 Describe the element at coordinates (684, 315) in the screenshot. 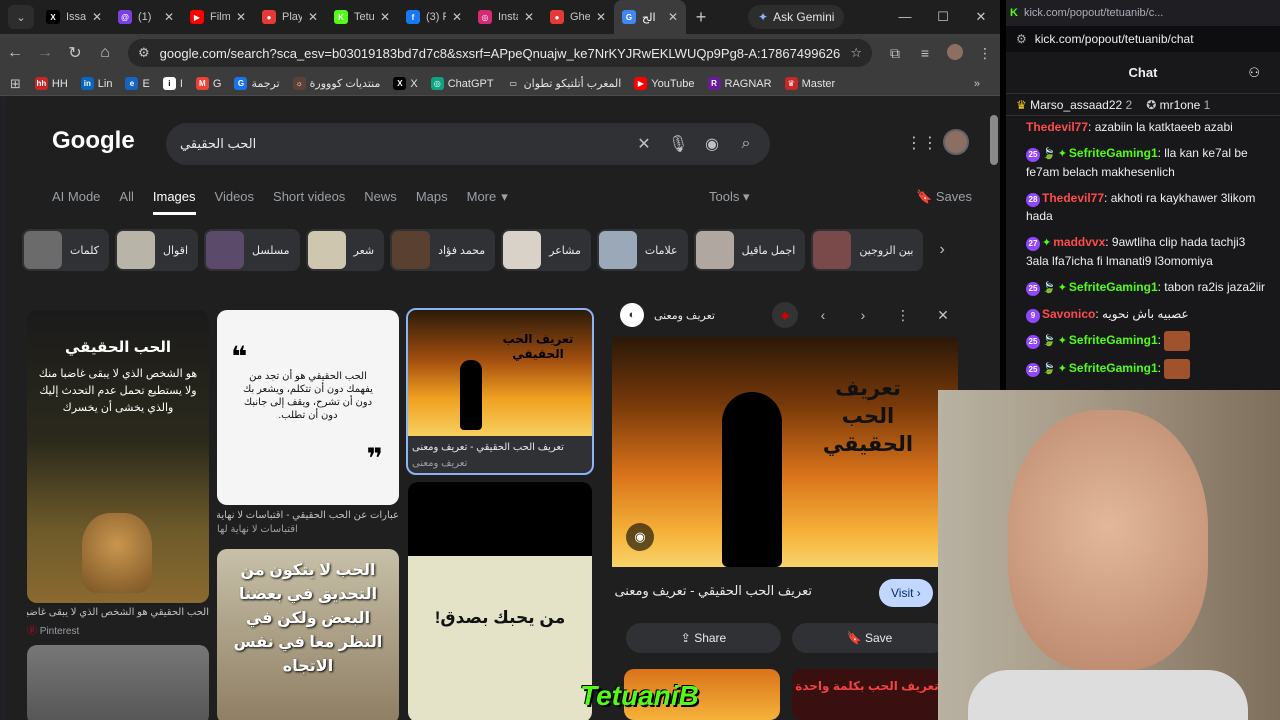

I see `preview-source-name: تعريف ومعنى` at that location.